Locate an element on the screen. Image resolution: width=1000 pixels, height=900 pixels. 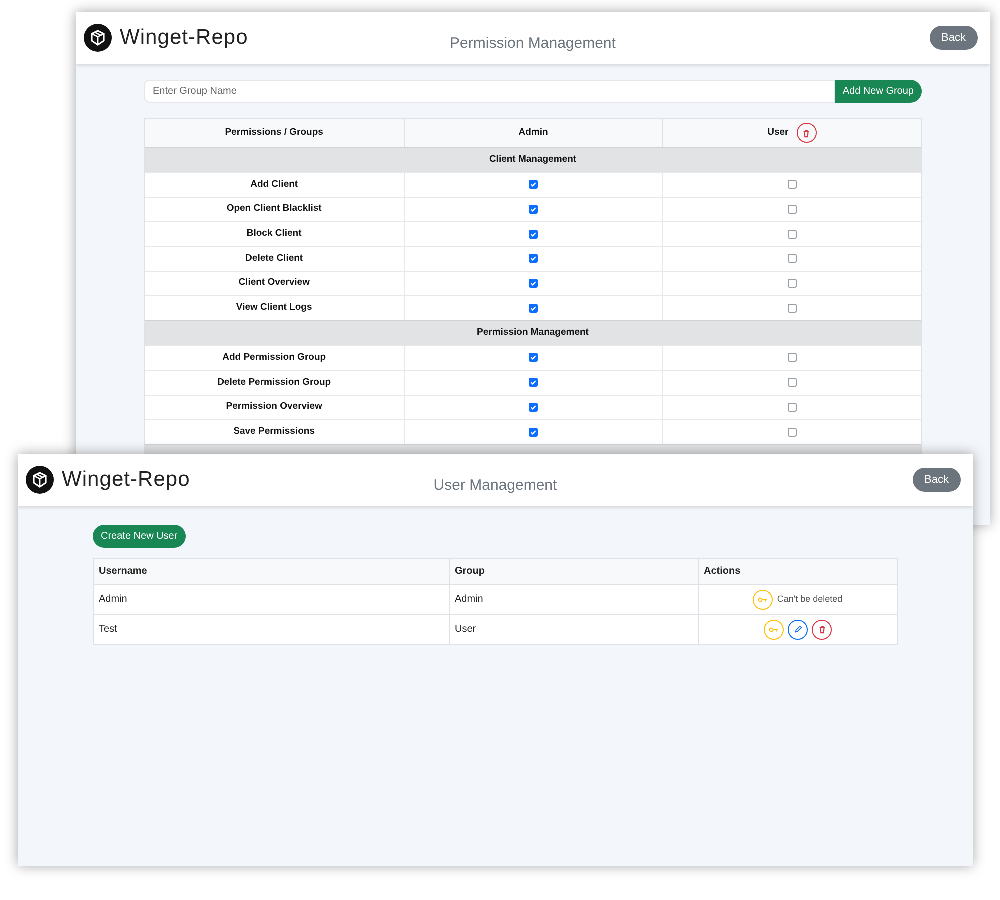
table-cell-text: Test is located at coordinates (108, 630).